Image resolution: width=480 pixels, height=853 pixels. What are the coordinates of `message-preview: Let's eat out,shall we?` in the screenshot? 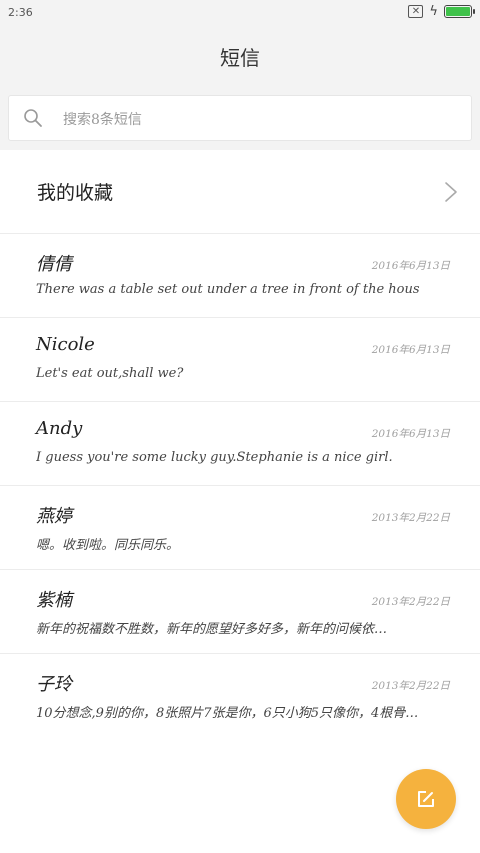 It's located at (110, 373).